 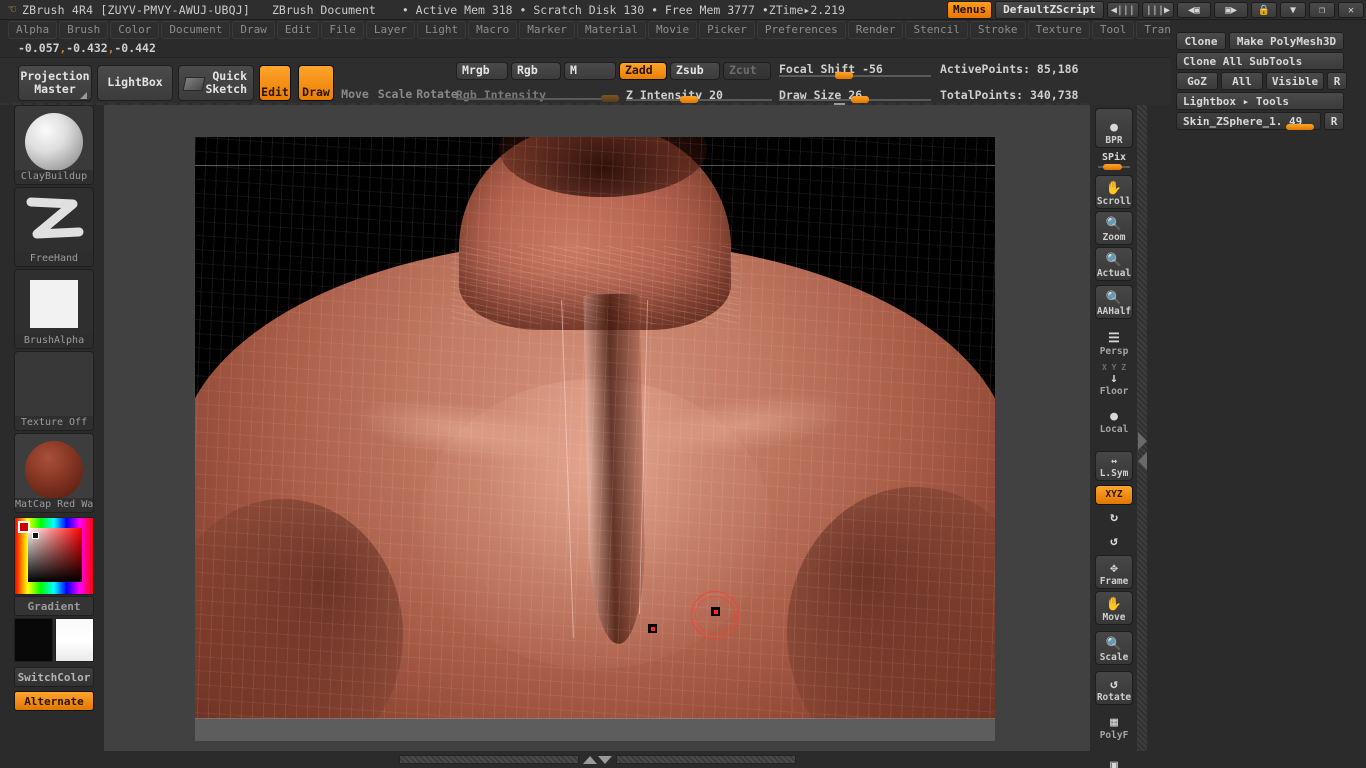 What do you see at coordinates (1114, 421) in the screenshot?
I see `local-button: ● Local` at bounding box center [1114, 421].